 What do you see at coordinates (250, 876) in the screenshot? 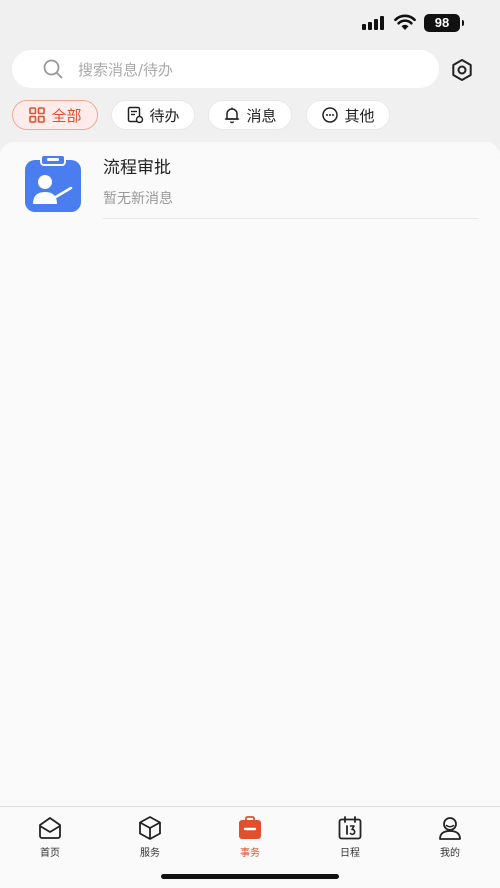
I see `home-indicator` at bounding box center [250, 876].